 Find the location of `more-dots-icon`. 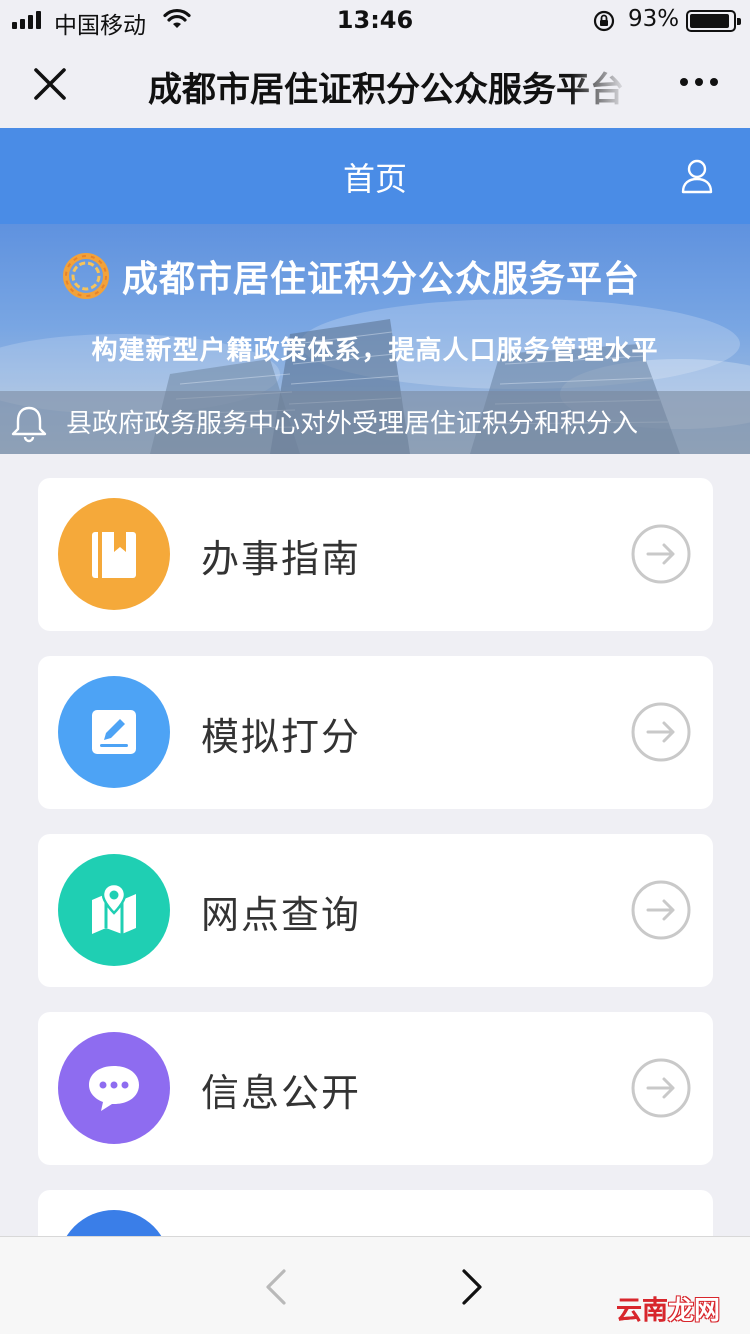

more-dots-icon is located at coordinates (699, 82).